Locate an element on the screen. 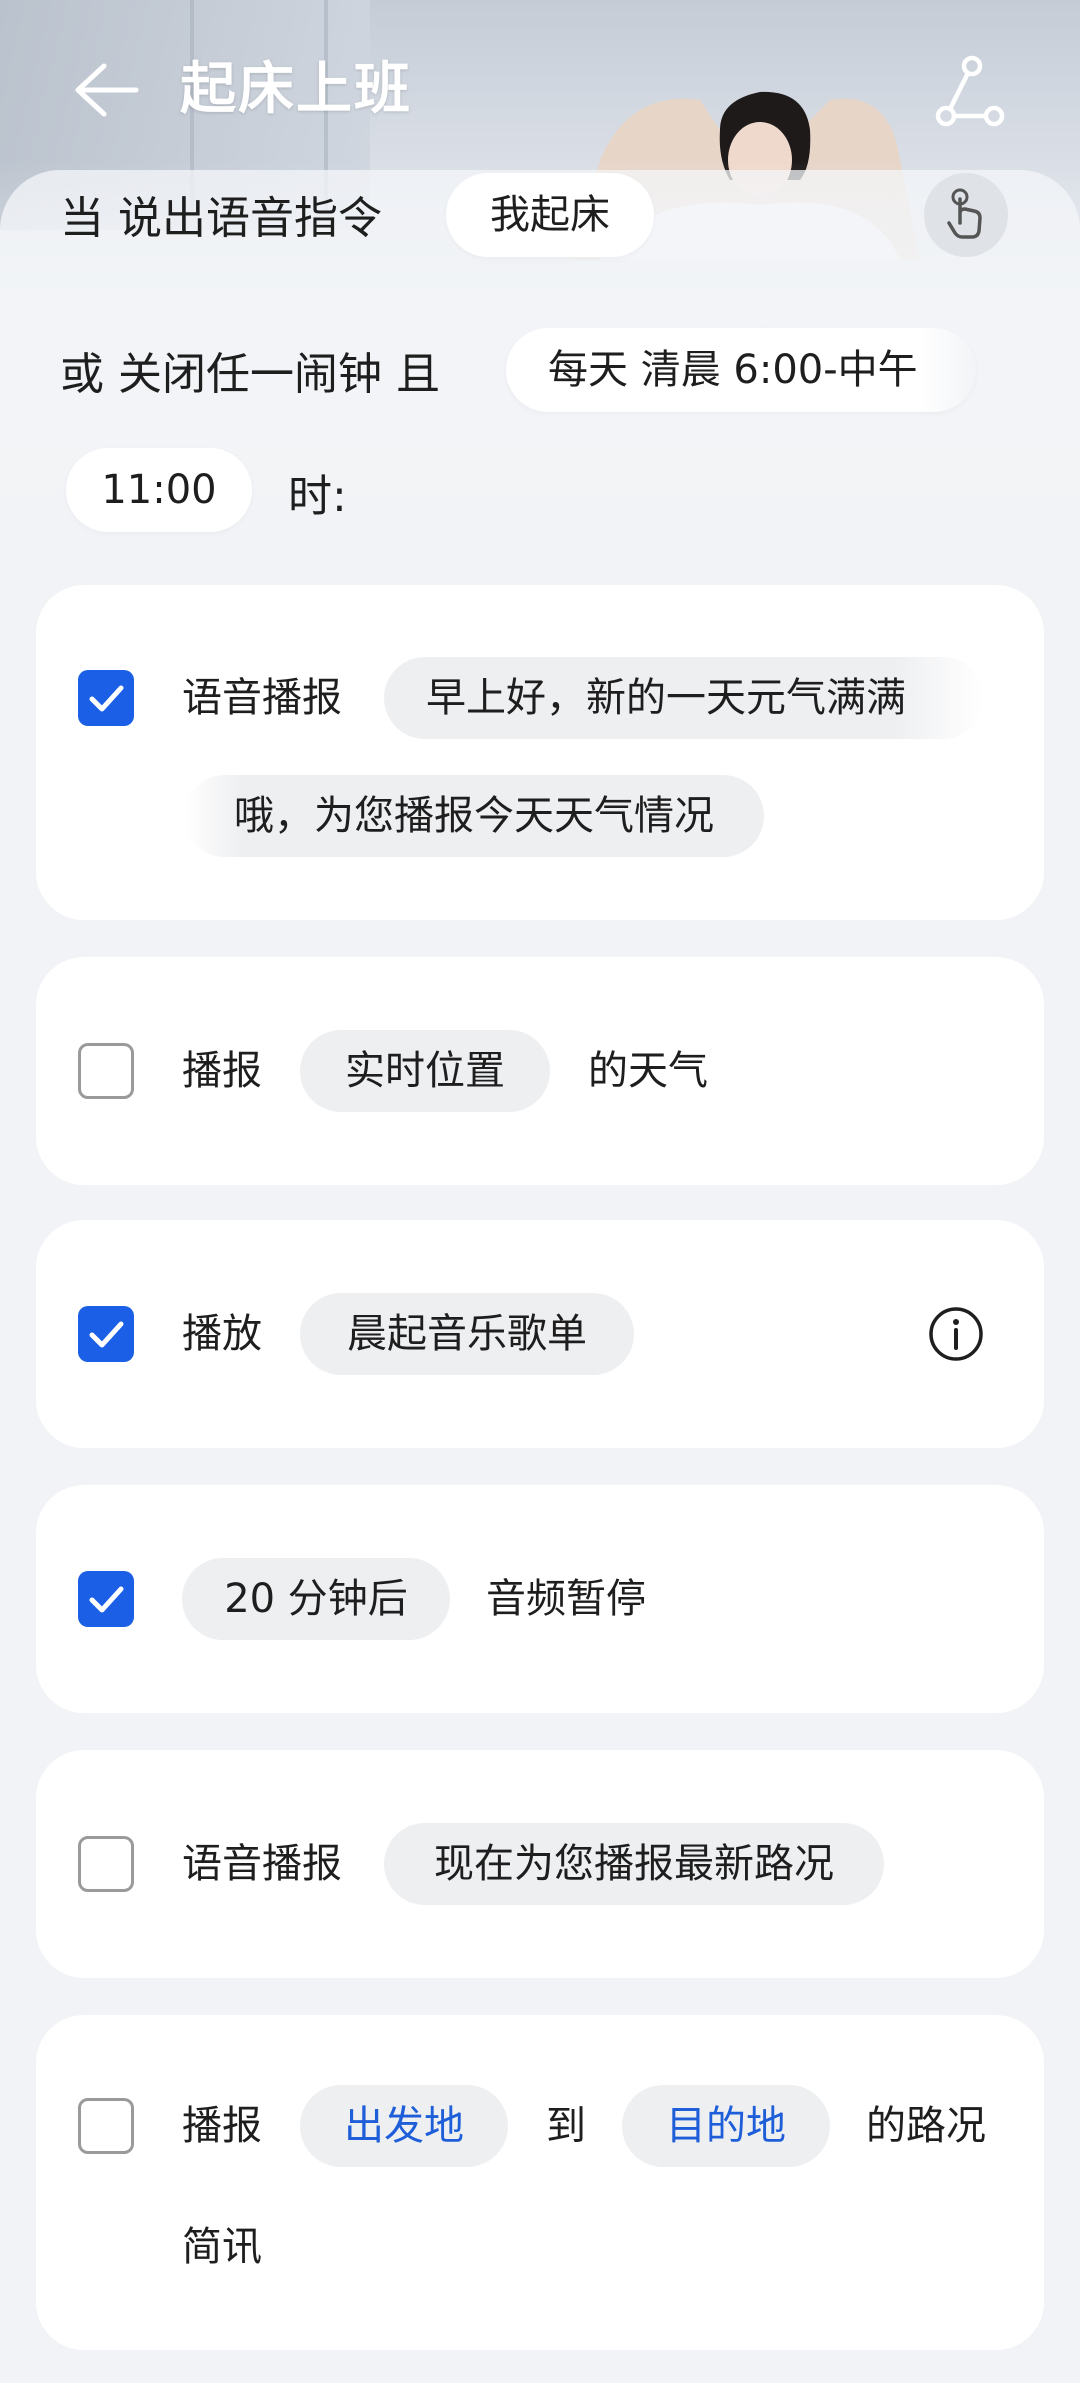  action-suffix: 音频暂停 is located at coordinates (566, 1599).